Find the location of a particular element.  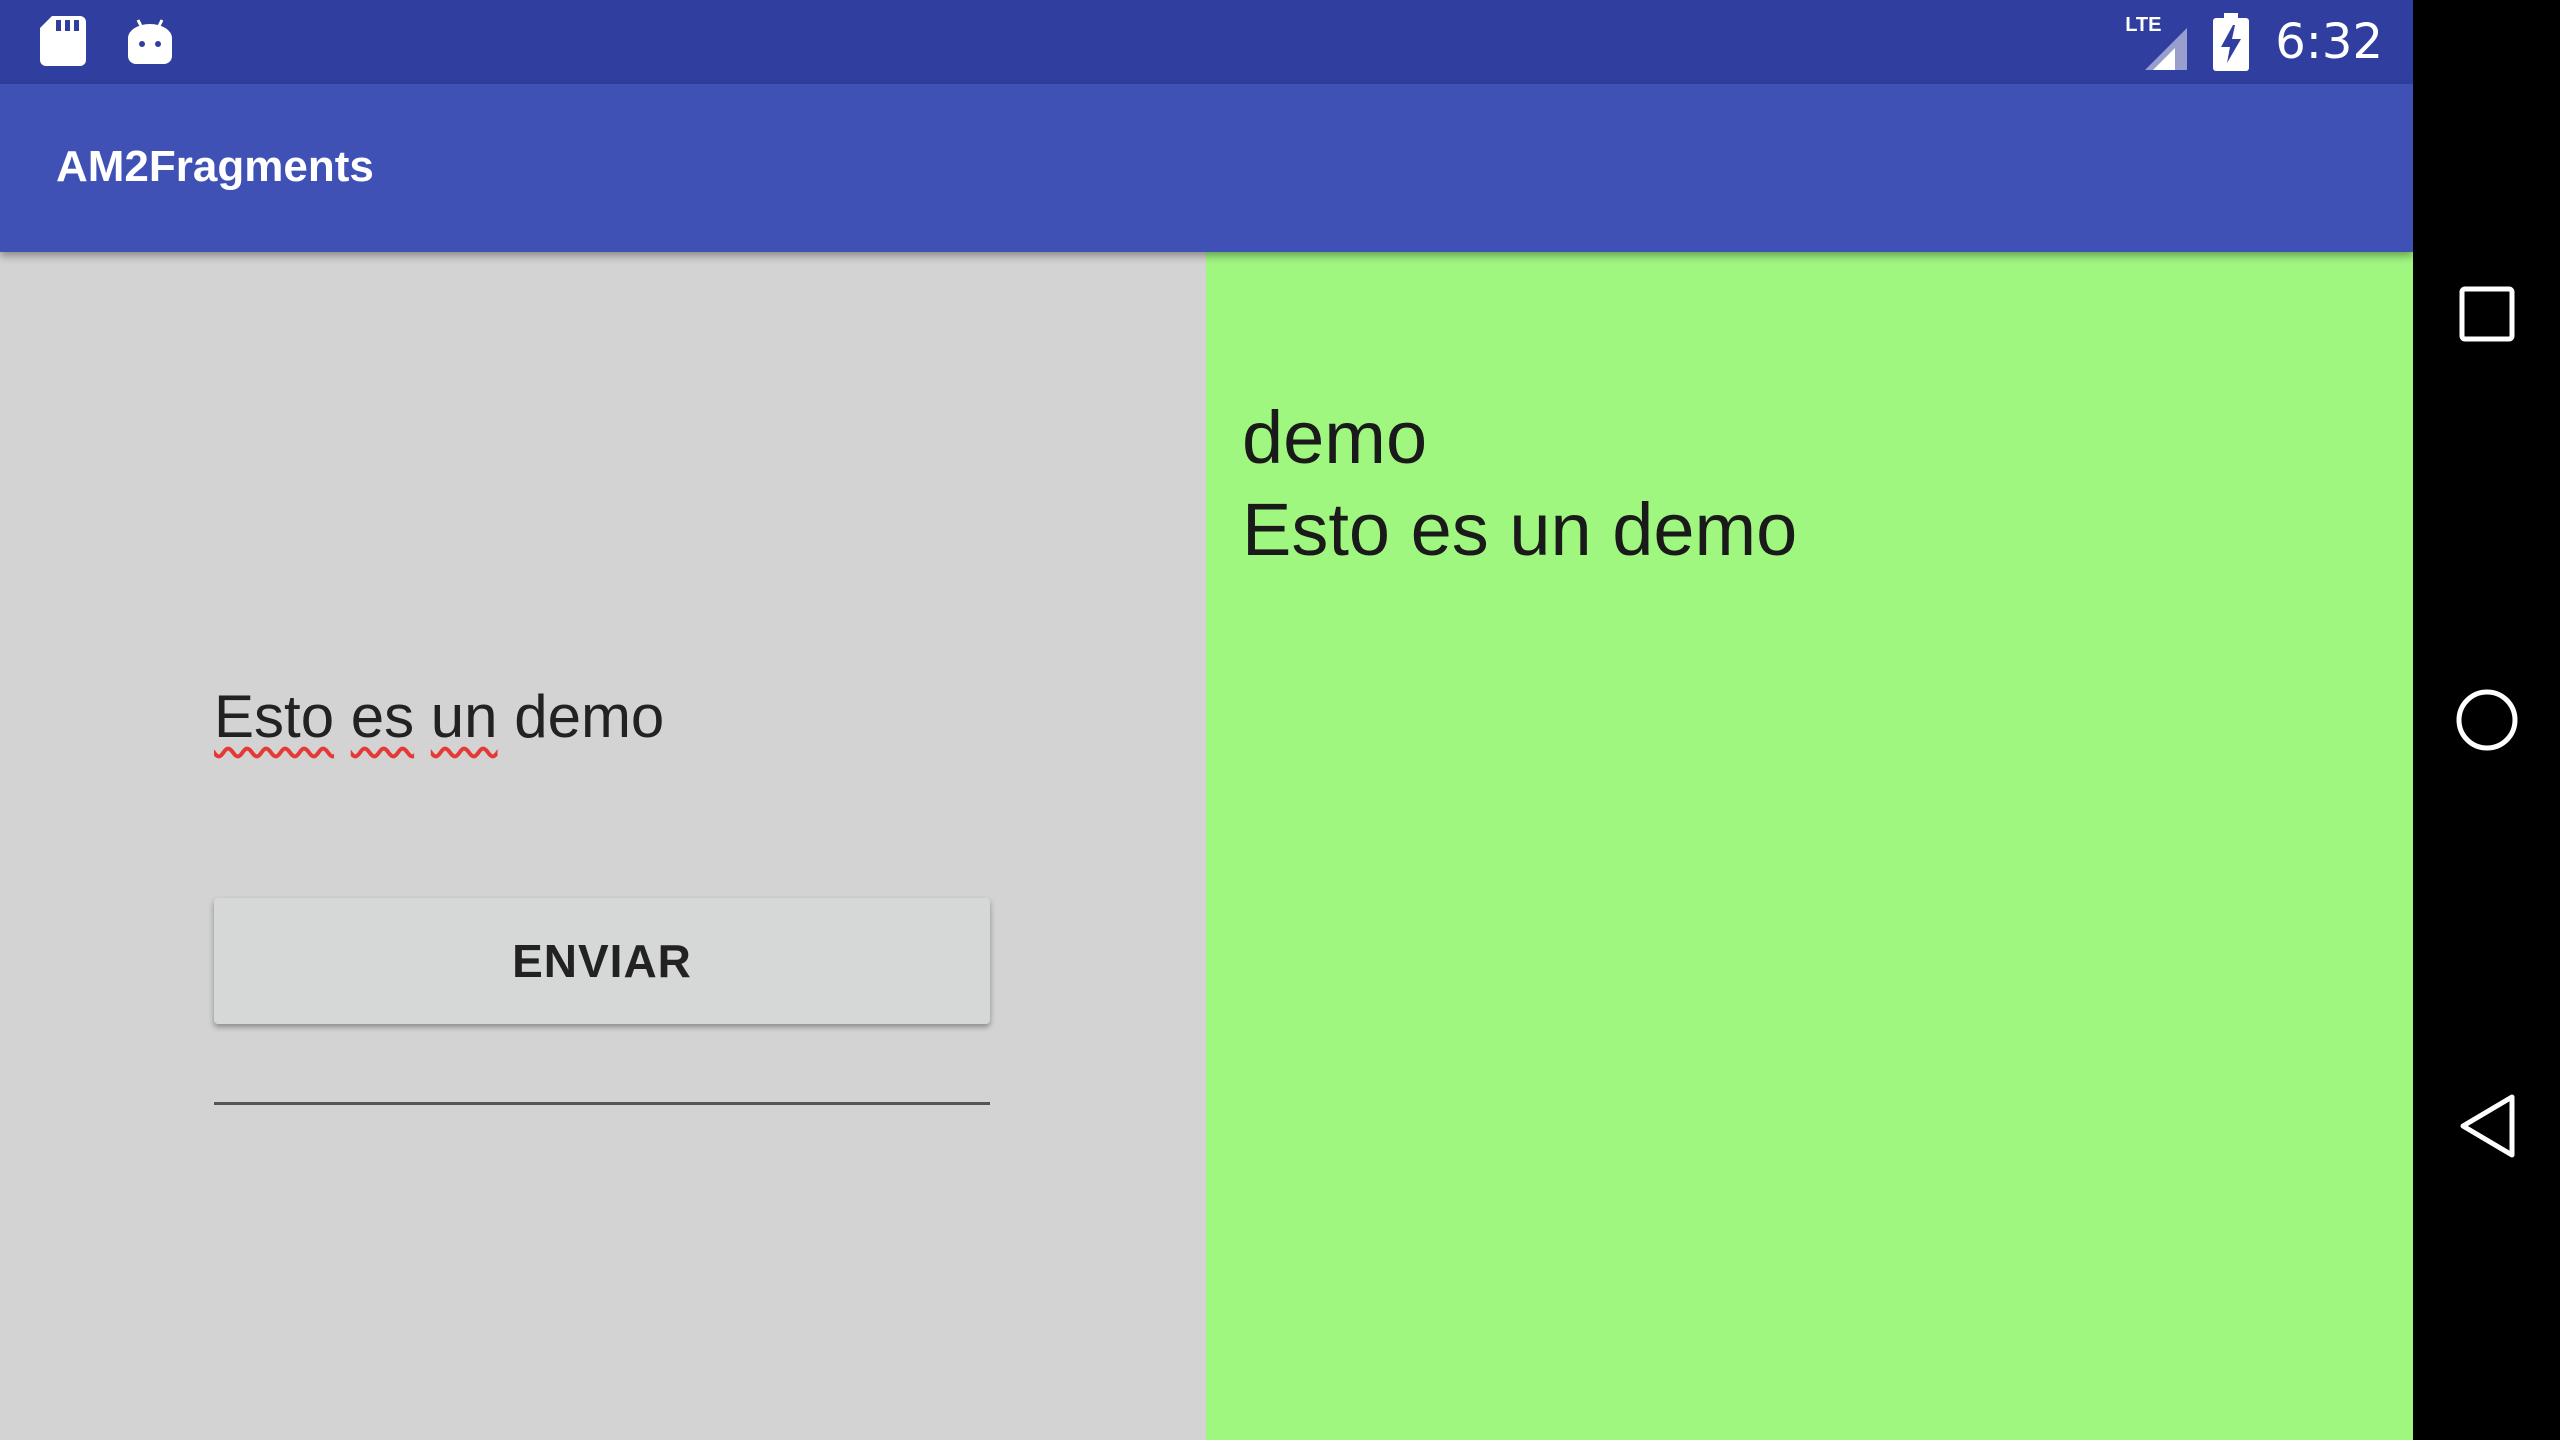

status-left-icons is located at coordinates (106, 41).